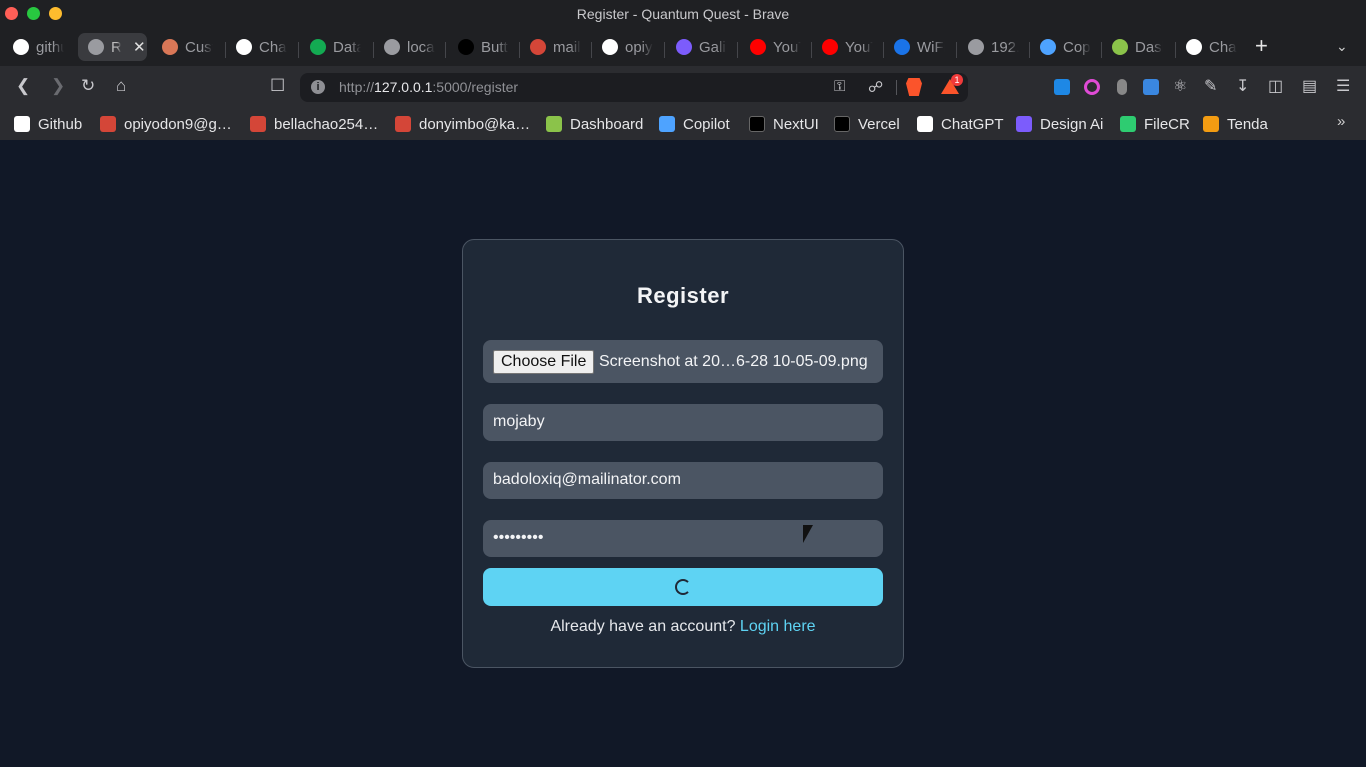  I want to click on brave-shields-icon, so click(914, 87).